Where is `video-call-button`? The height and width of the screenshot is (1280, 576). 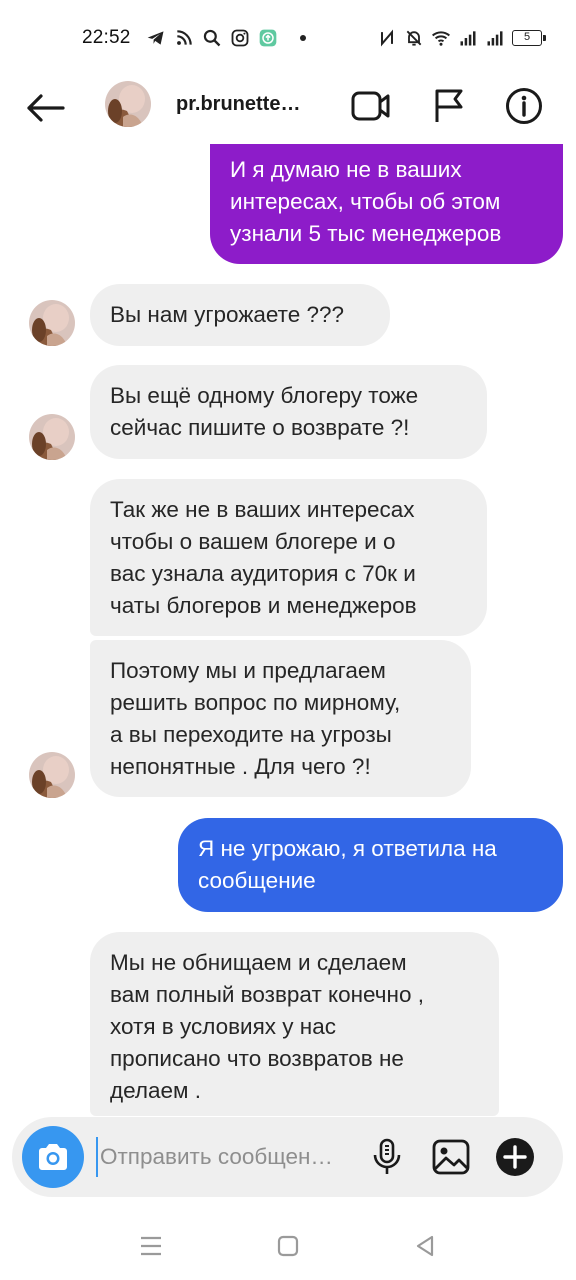 video-call-button is located at coordinates (371, 106).